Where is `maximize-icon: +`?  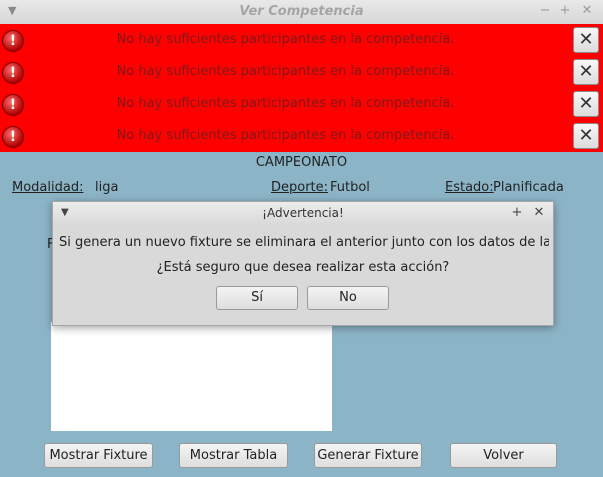
maximize-icon: + is located at coordinates (565, 10).